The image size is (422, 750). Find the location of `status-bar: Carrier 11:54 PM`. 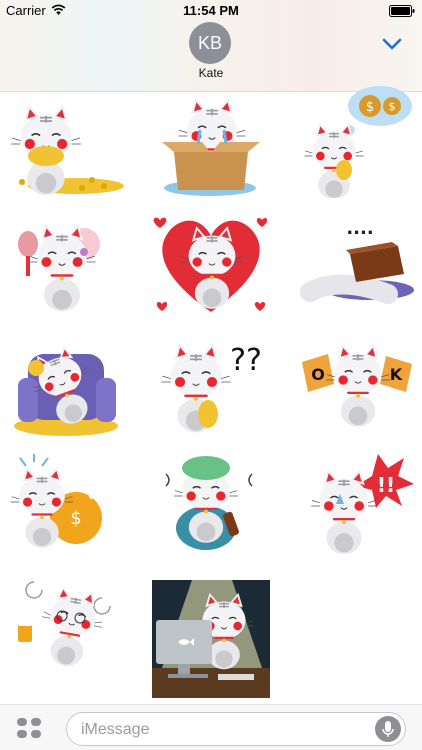

status-bar: Carrier 11:54 PM is located at coordinates (211, 11).